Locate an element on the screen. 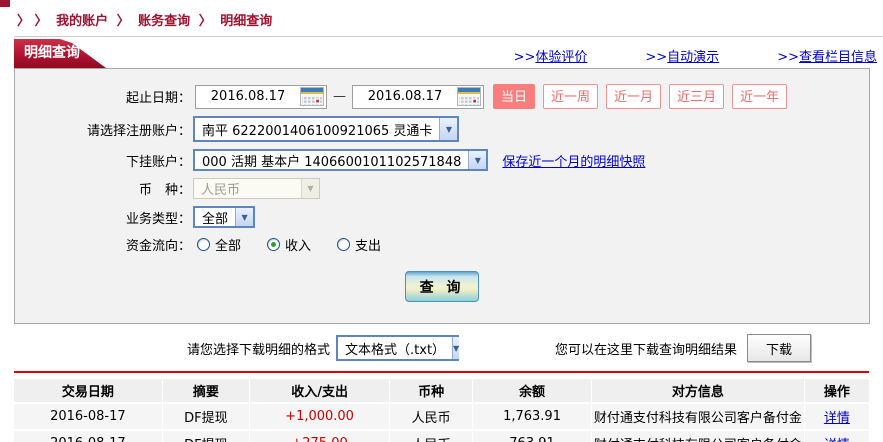  business-type-row: 业务类型： 全部 ▼ is located at coordinates (442, 217).